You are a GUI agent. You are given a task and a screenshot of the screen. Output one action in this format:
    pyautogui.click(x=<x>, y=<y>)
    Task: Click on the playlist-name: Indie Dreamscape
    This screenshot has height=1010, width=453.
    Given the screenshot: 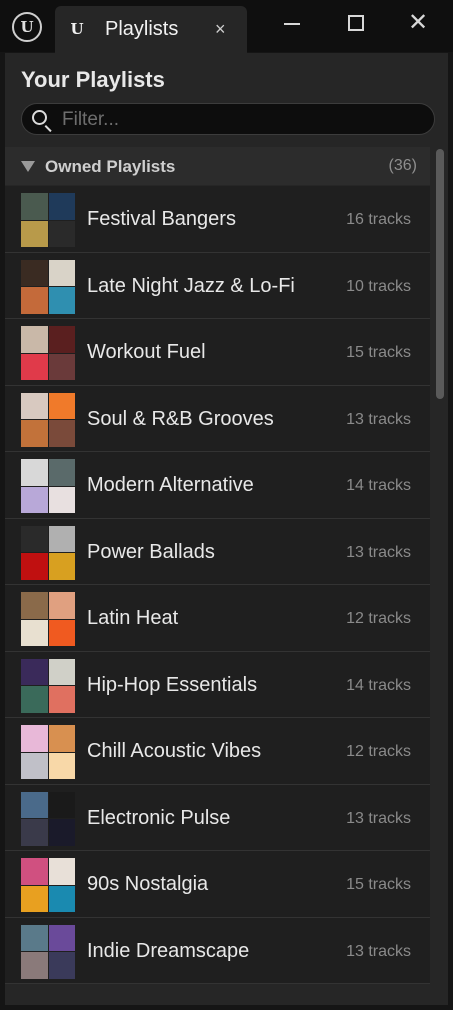 What is the action you would take?
    pyautogui.click(x=168, y=950)
    